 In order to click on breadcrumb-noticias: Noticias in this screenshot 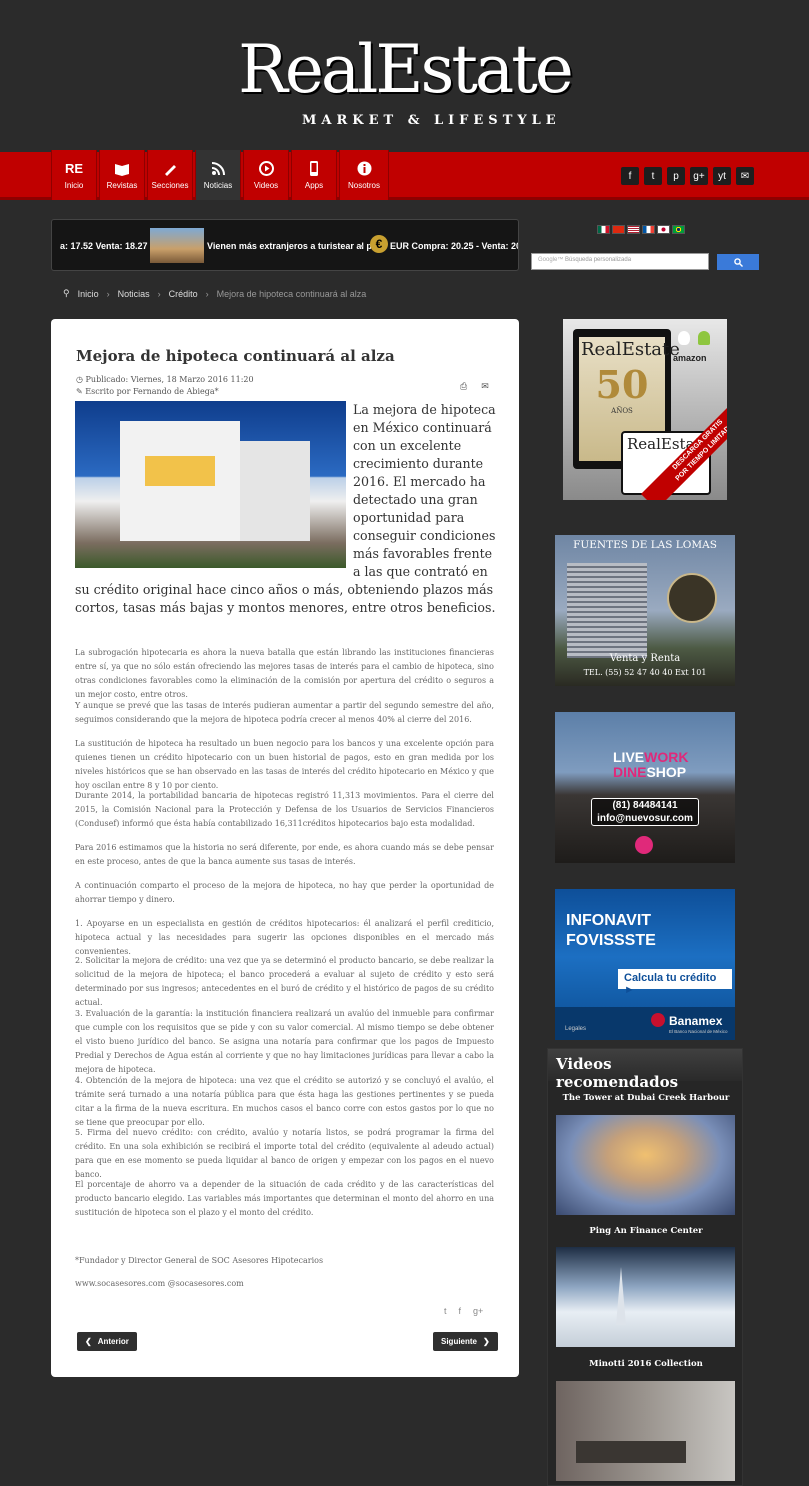, I will do `click(134, 294)`.